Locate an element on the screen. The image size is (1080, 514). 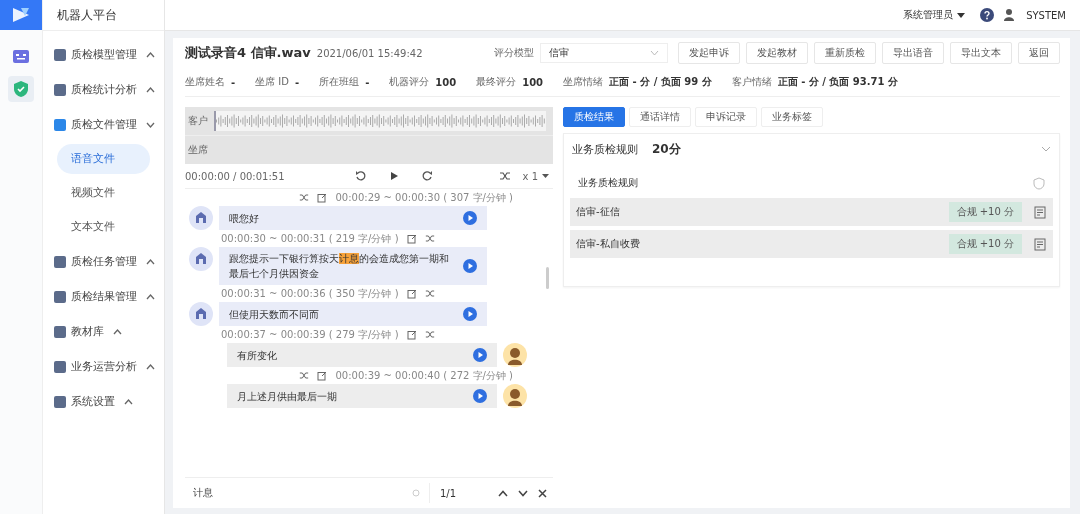
info-label: 客户情绪 is located at coordinates (751, 82).